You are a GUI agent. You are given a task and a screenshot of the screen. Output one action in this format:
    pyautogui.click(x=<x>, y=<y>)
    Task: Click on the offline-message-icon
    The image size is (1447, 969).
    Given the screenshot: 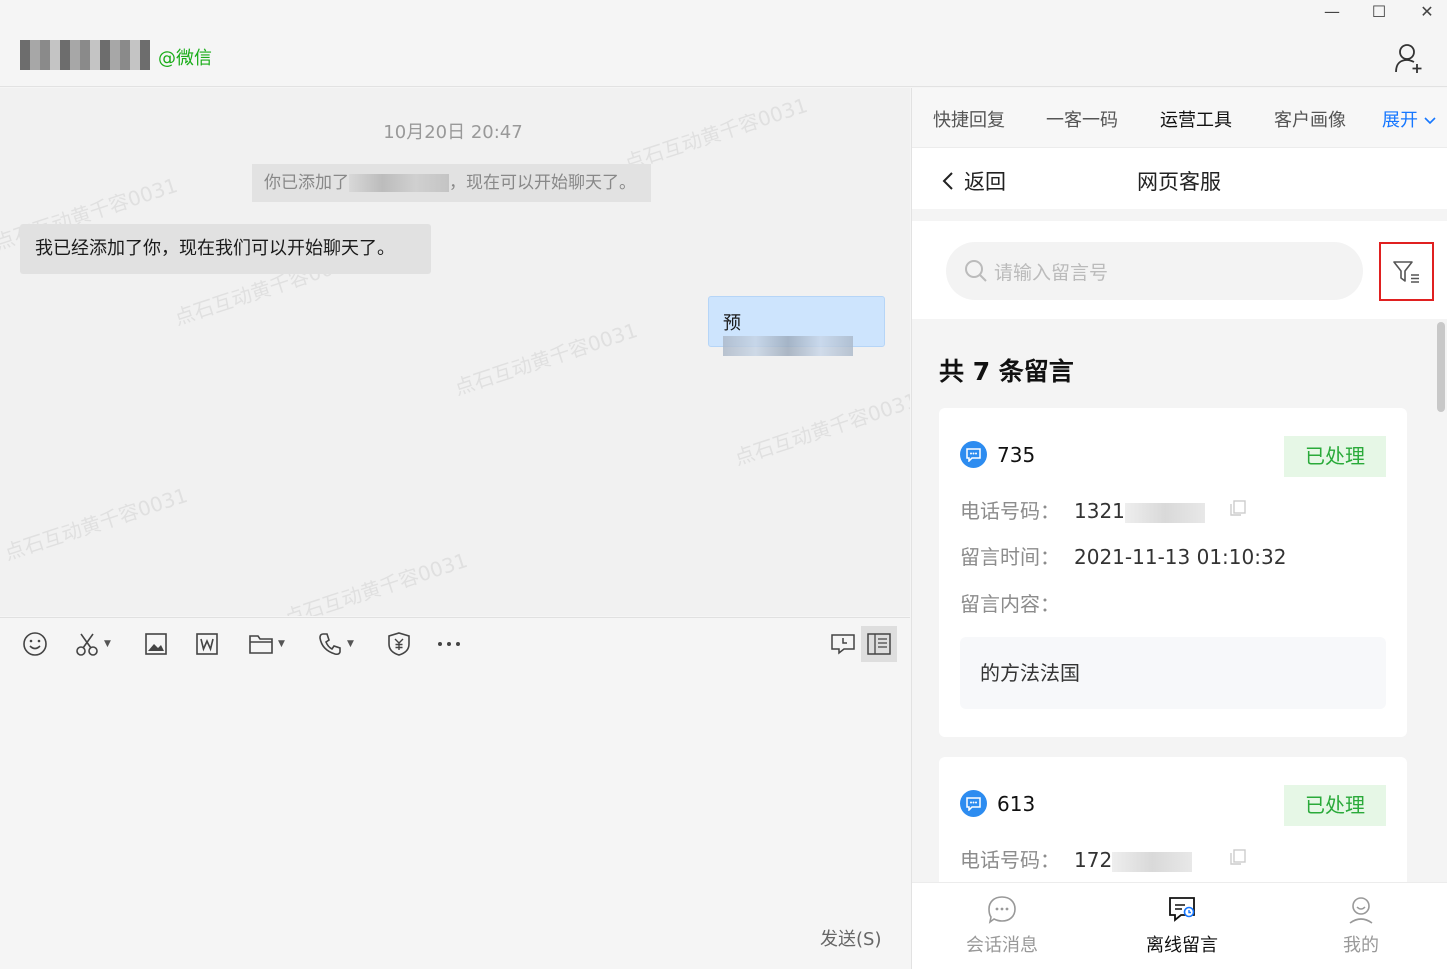 What is the action you would take?
    pyautogui.click(x=1182, y=909)
    